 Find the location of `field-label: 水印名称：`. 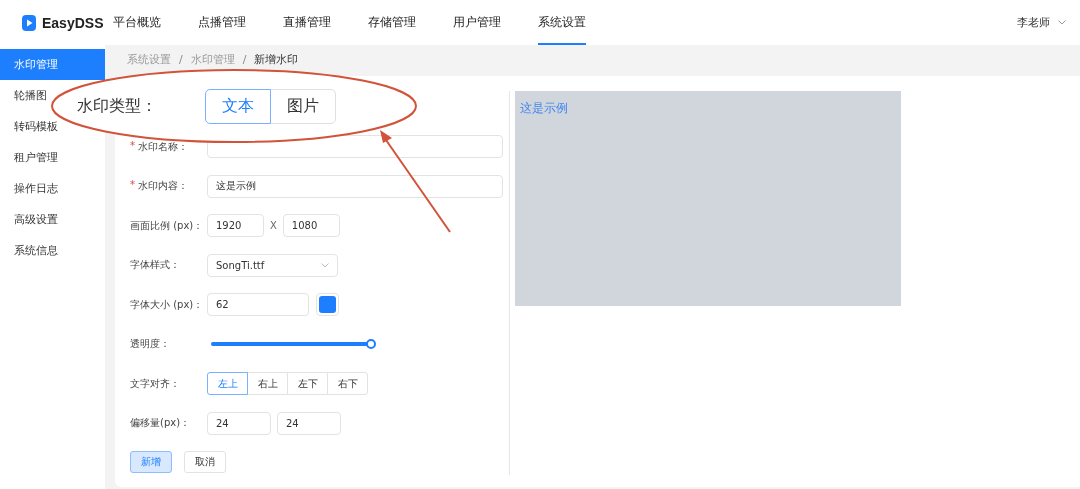

field-label: 水印名称： is located at coordinates (163, 146).